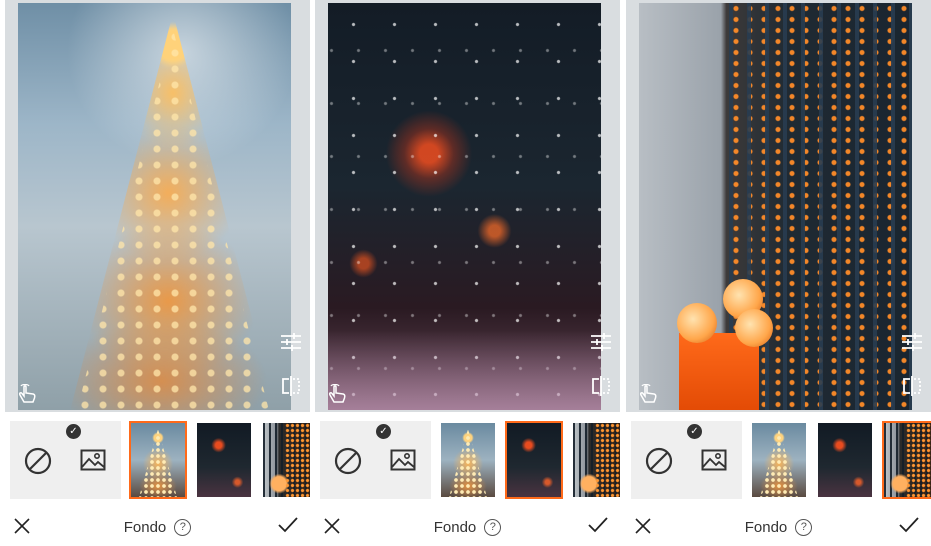 The image size is (931, 546). Describe the element at coordinates (464, 370) in the screenshot. I see `snowy-road` at that location.